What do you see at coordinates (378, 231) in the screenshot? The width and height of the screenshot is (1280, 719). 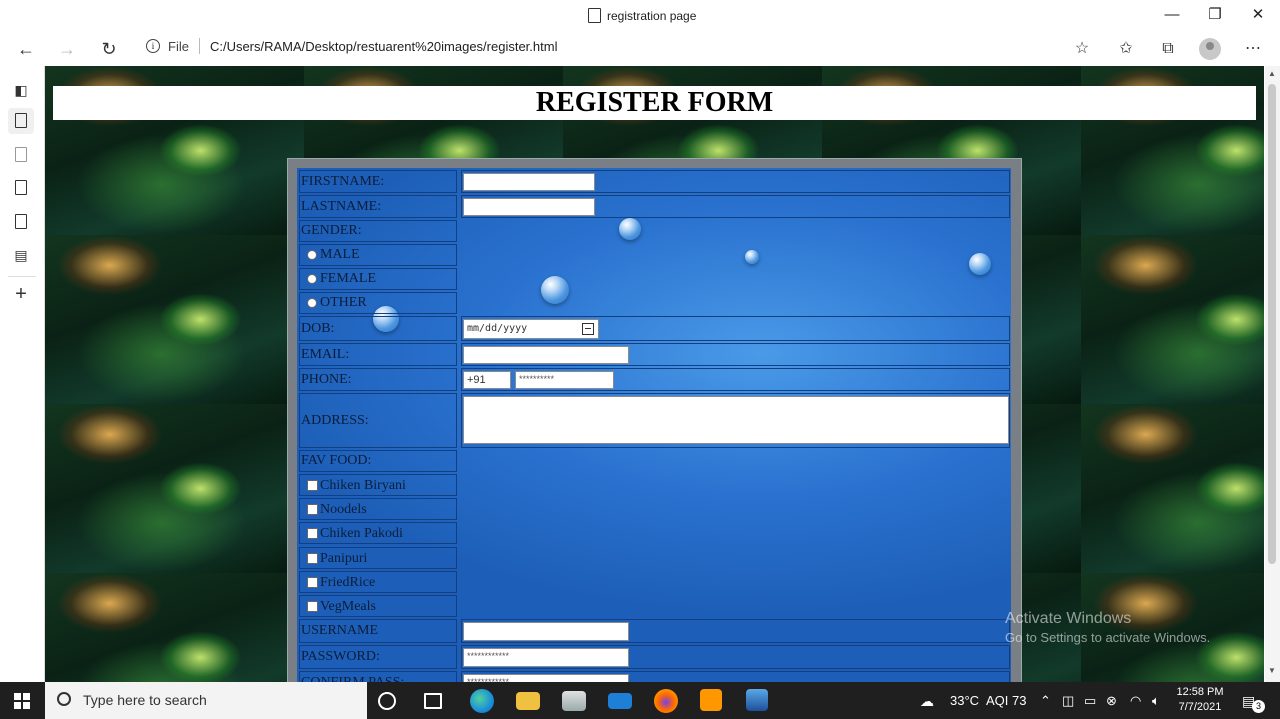 I see `gender-label: GENDER:` at bounding box center [378, 231].